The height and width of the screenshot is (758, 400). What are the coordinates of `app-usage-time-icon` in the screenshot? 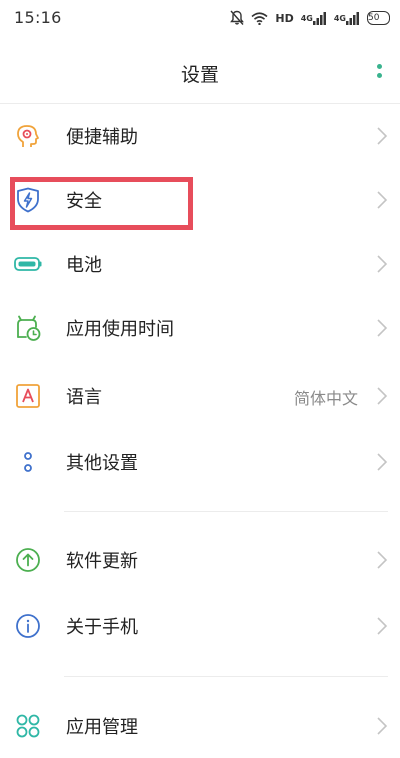 It's located at (28, 328).